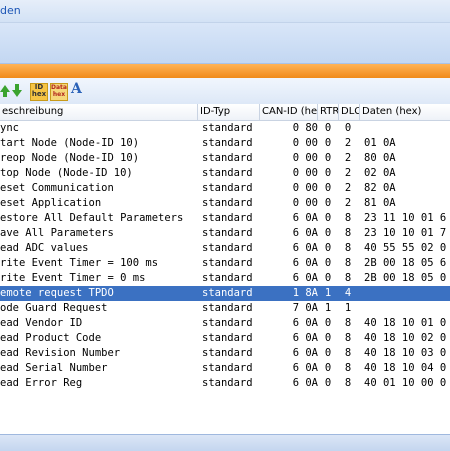 The image size is (450, 451). I want to click on id-hex-bottom-label: hex, so click(39, 94).